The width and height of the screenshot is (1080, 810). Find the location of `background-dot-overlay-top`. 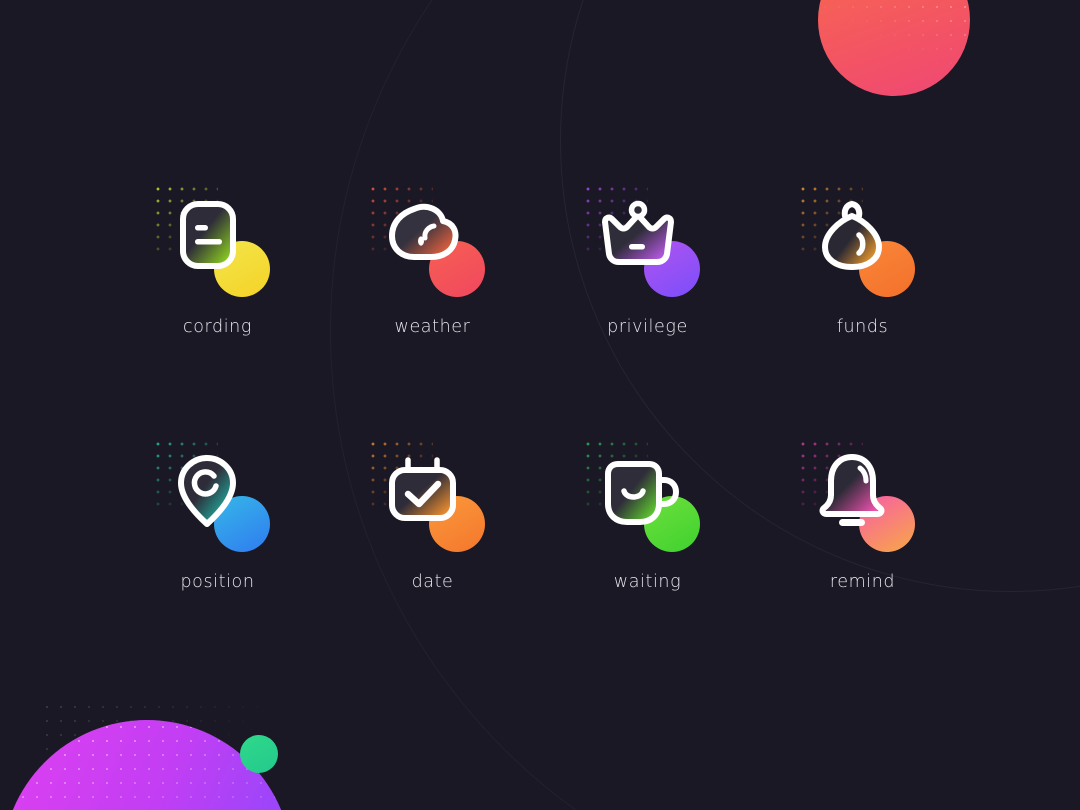

background-dot-overlay-top is located at coordinates (894, 48).